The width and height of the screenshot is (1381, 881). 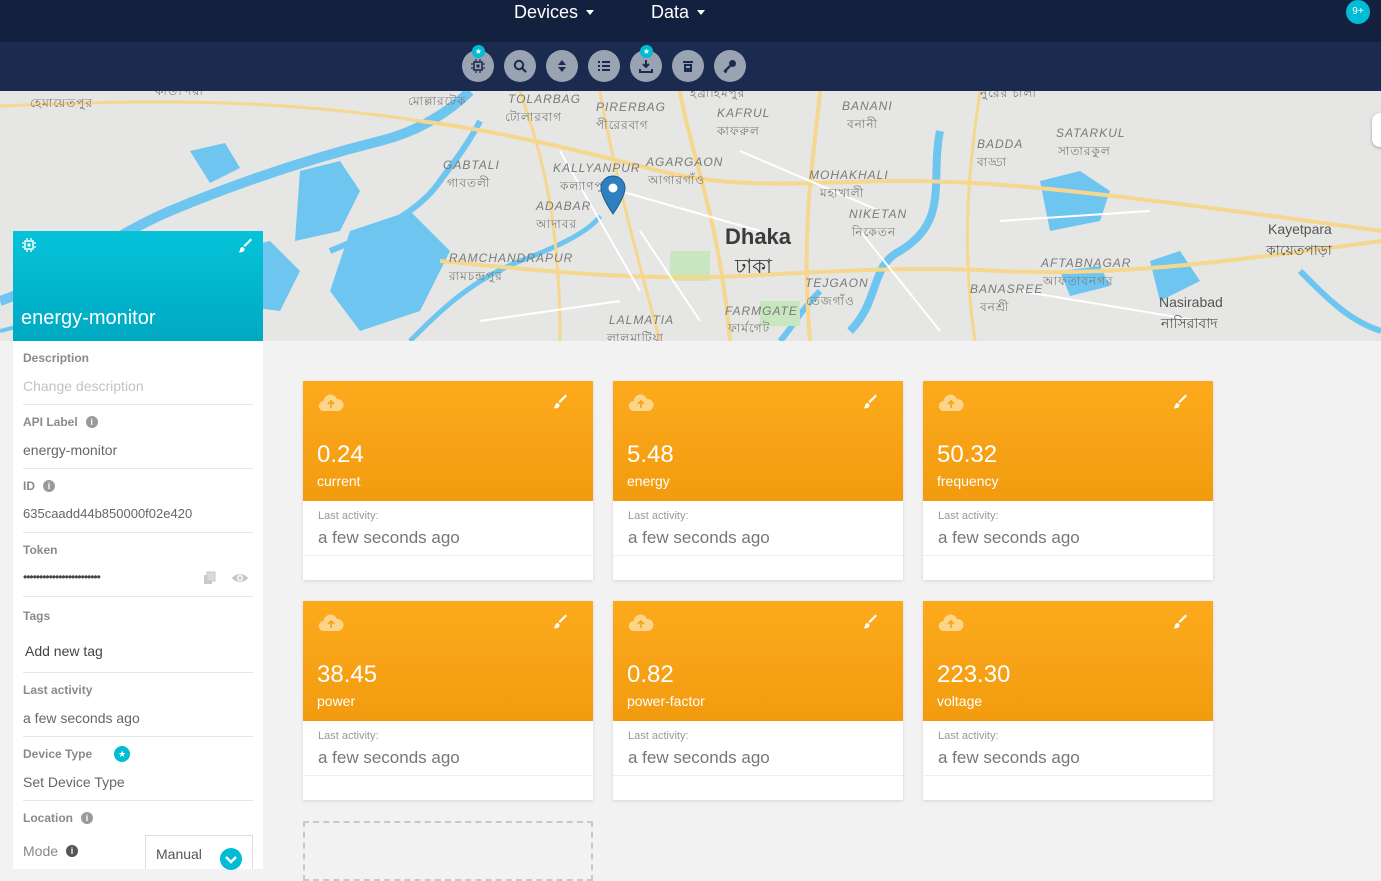 I want to click on id-value: 635caadd44b850000f02e420, so click(x=108, y=513).